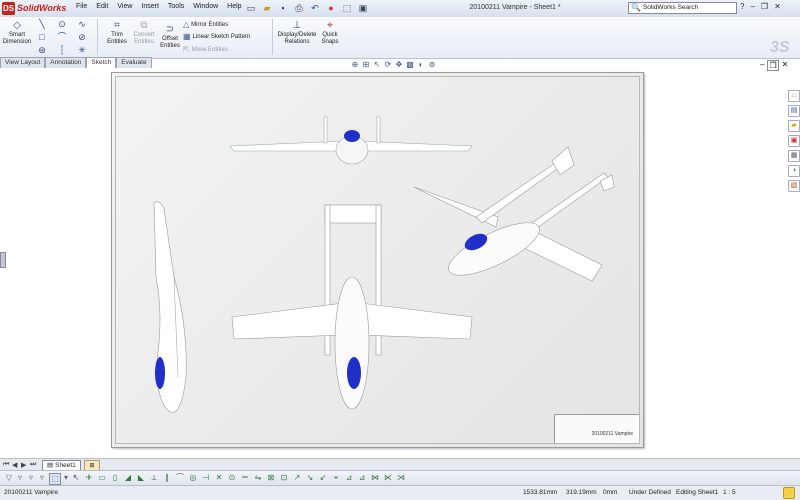 Image resolution: width=800 pixels, height=500 pixels. I want to click on tab-view-layout: View Layout, so click(23, 62).